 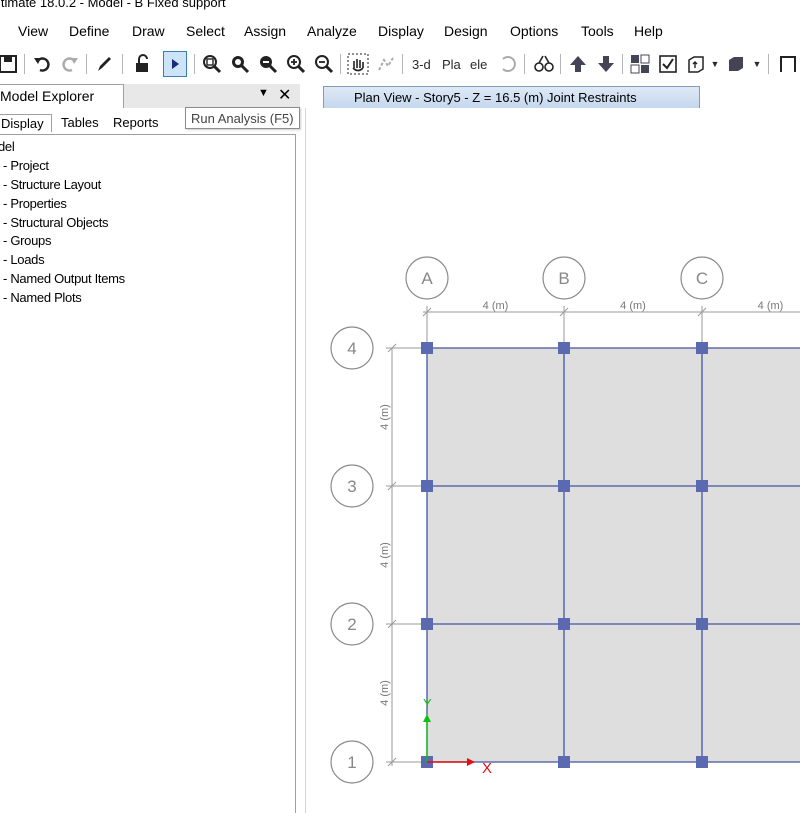 What do you see at coordinates (563, 278) in the screenshot?
I see `grid-bubble-label: B` at bounding box center [563, 278].